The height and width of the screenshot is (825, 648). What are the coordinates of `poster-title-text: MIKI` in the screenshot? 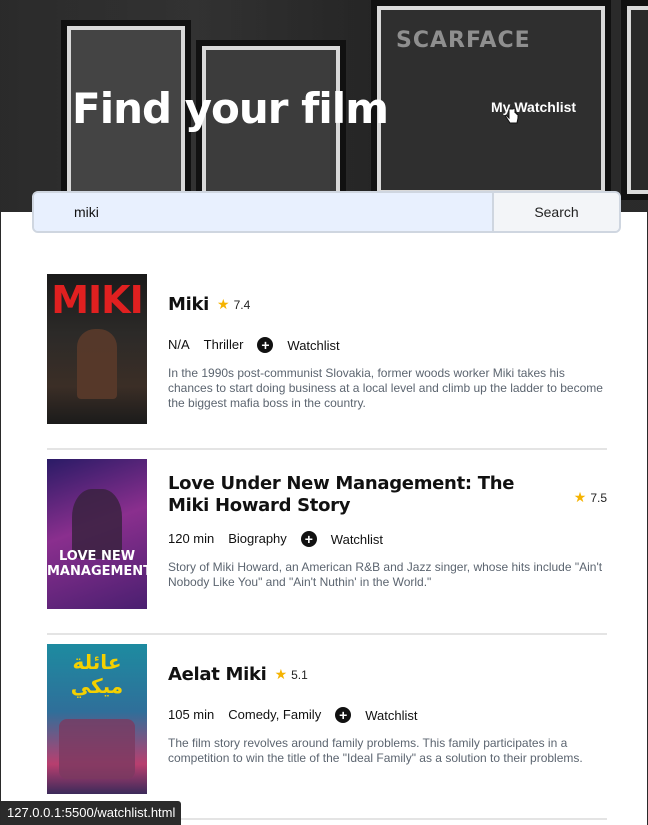 It's located at (97, 300).